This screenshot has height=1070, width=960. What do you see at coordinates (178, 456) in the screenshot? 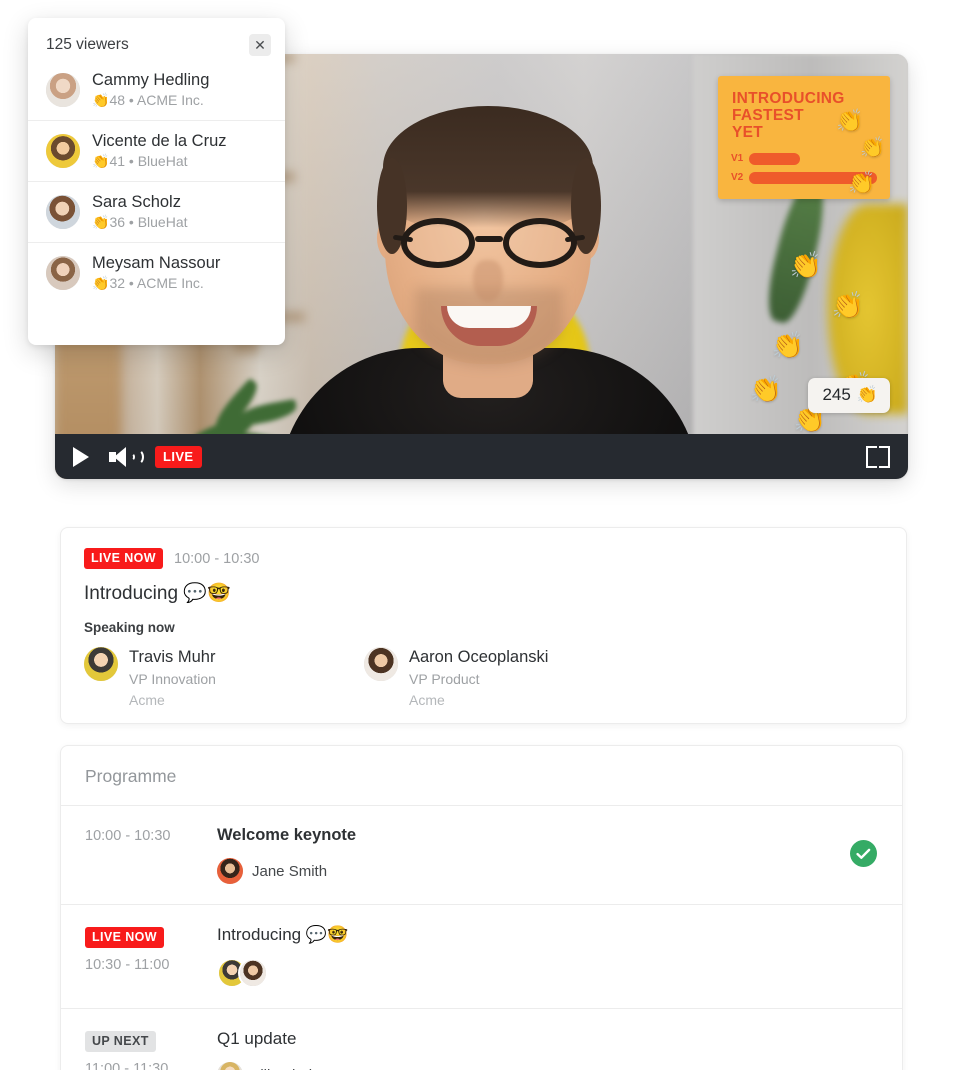
I see `live-badge: LIVE` at bounding box center [178, 456].